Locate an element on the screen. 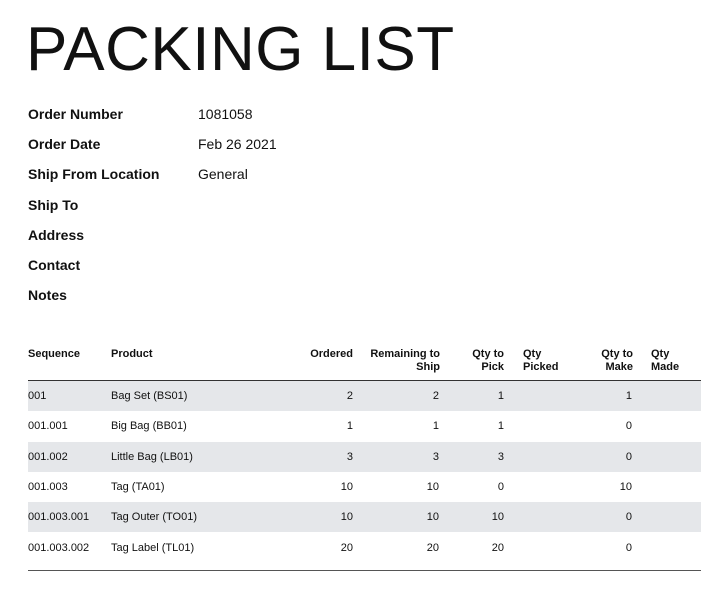  cell-product: Bag Set (BS01) is located at coordinates (149, 396).